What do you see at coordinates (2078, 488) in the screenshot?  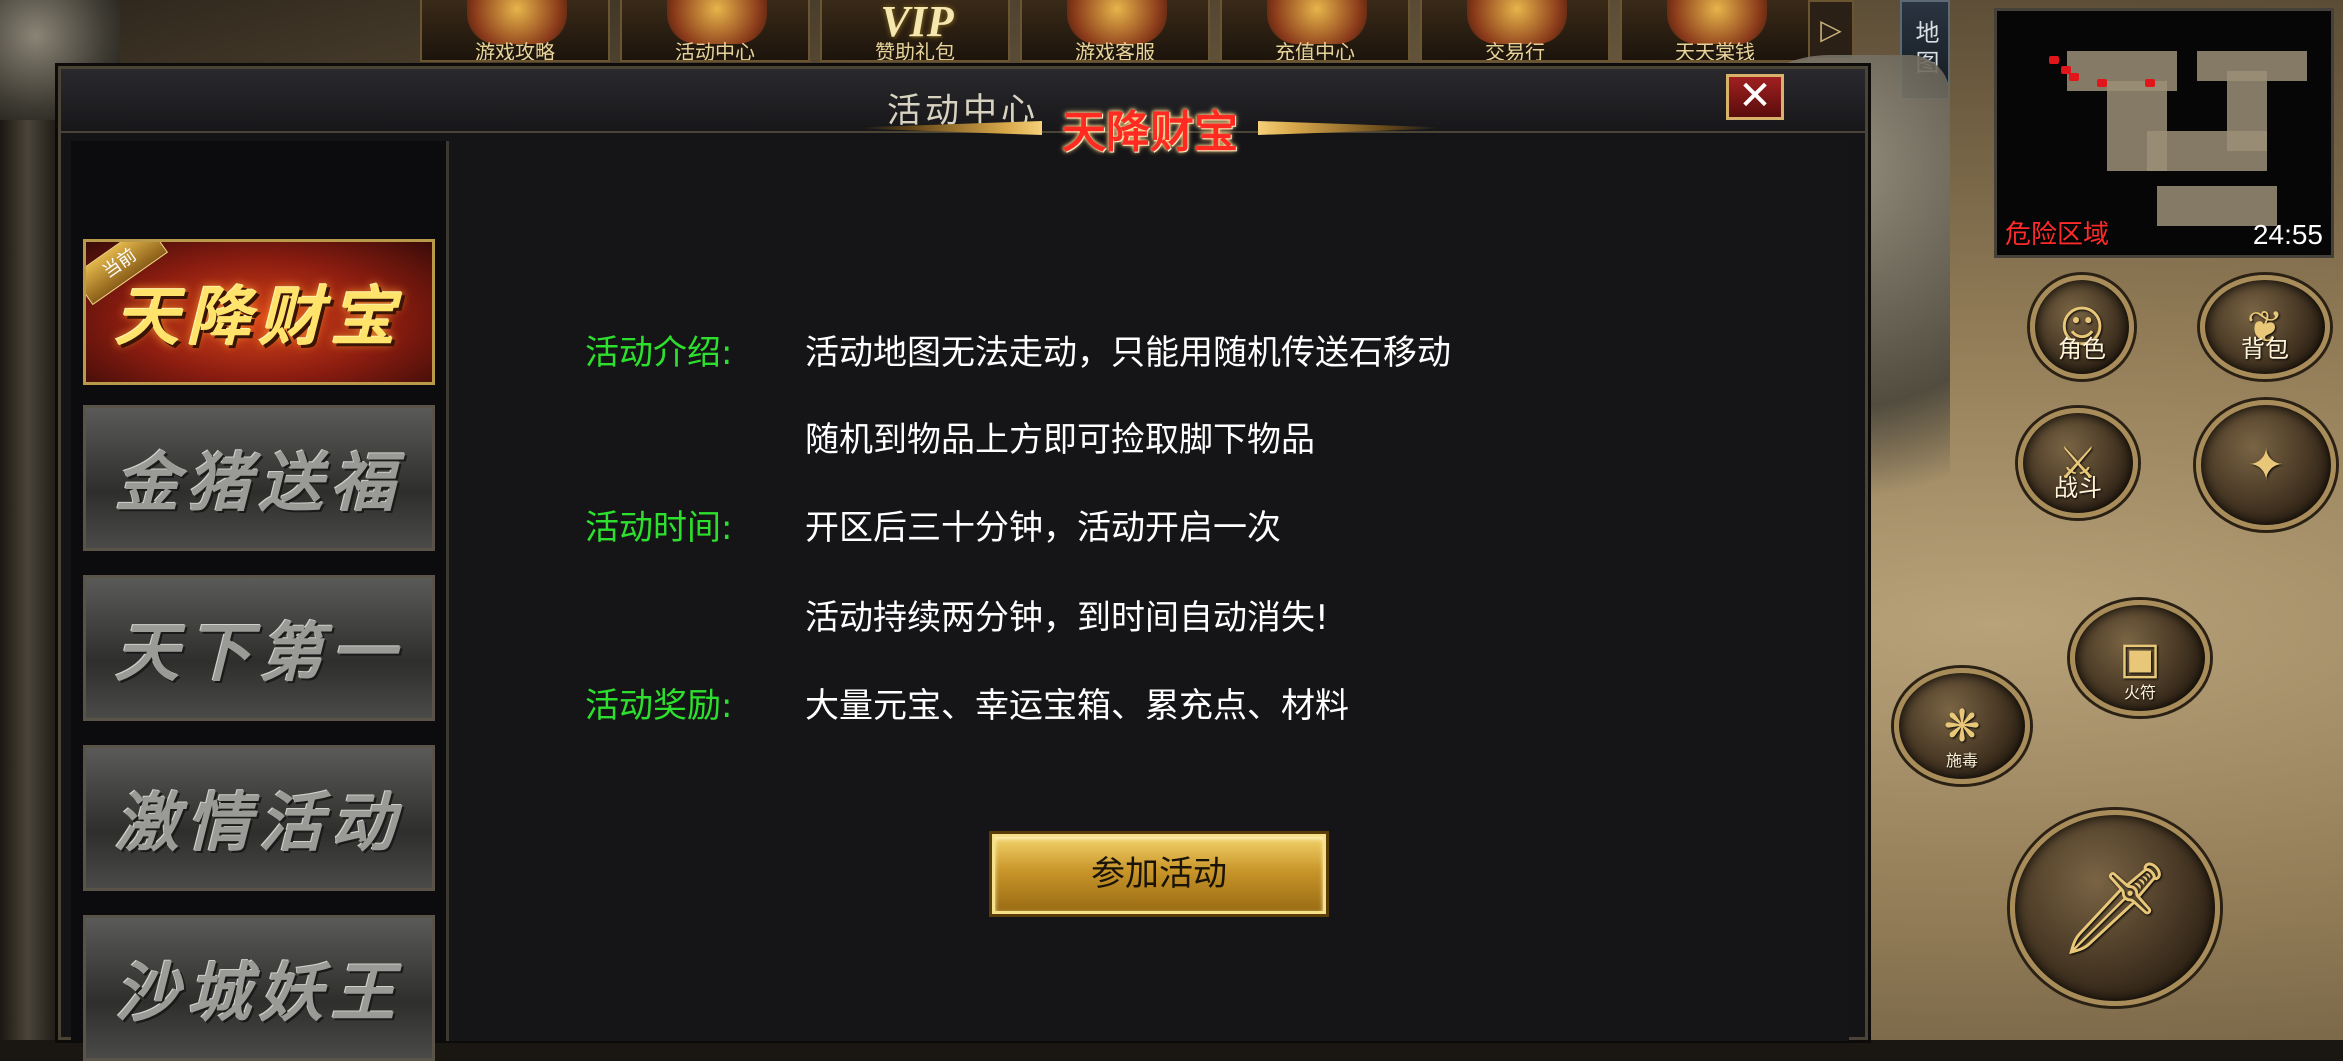 I see `skill-label: 战斗` at bounding box center [2078, 488].